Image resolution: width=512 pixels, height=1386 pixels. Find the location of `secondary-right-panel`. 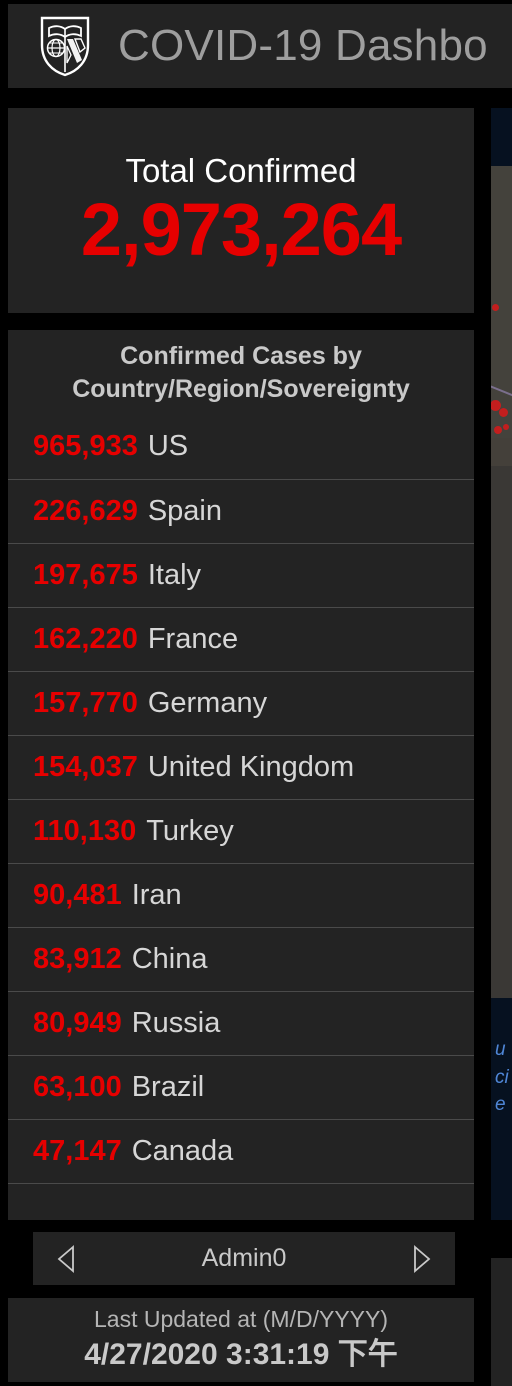

secondary-right-panel is located at coordinates (501, 1322).